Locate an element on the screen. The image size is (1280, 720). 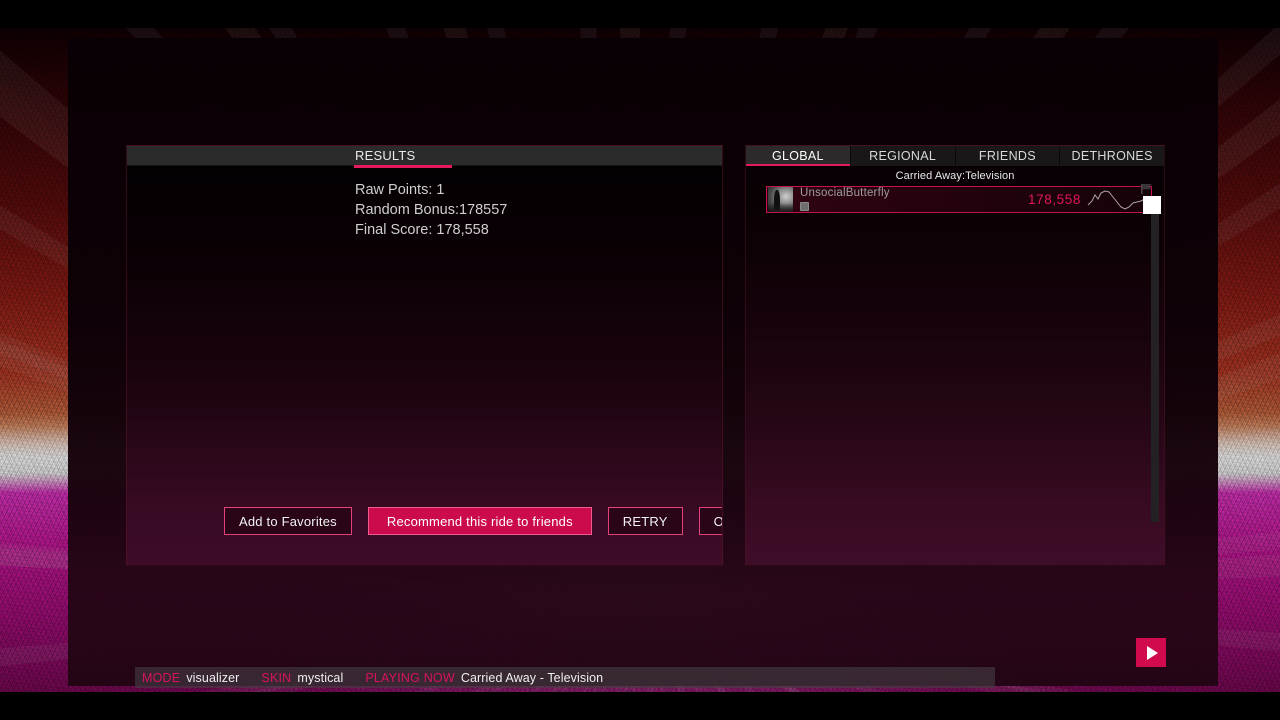
leaderboard-tabs: GLOBAL REGIONAL FRIENDS DETHRONES is located at coordinates (955, 156).